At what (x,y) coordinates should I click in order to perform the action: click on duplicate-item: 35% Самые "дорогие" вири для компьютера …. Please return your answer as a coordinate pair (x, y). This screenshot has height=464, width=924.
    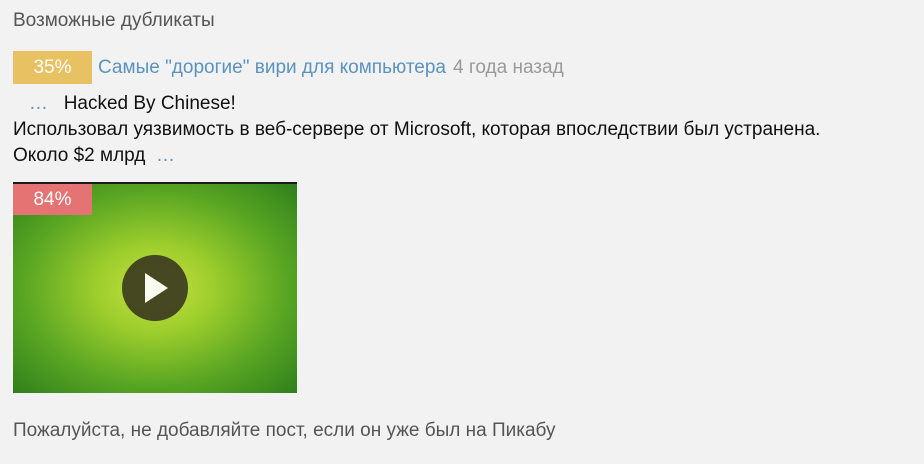
    Looking at the image, I should click on (288, 67).